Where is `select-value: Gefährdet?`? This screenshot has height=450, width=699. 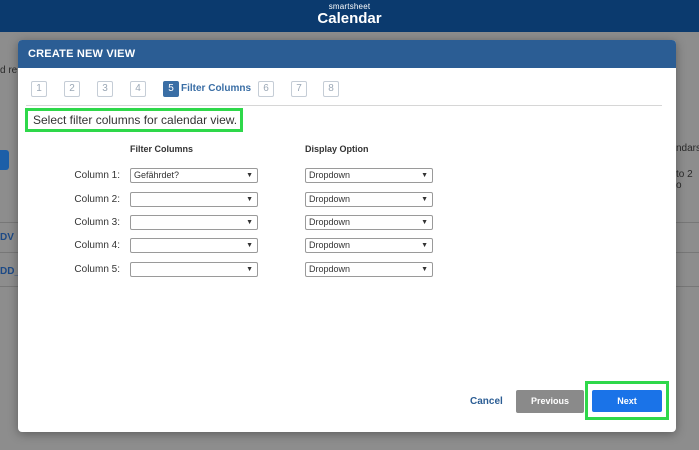 select-value: Gefährdet? is located at coordinates (157, 175).